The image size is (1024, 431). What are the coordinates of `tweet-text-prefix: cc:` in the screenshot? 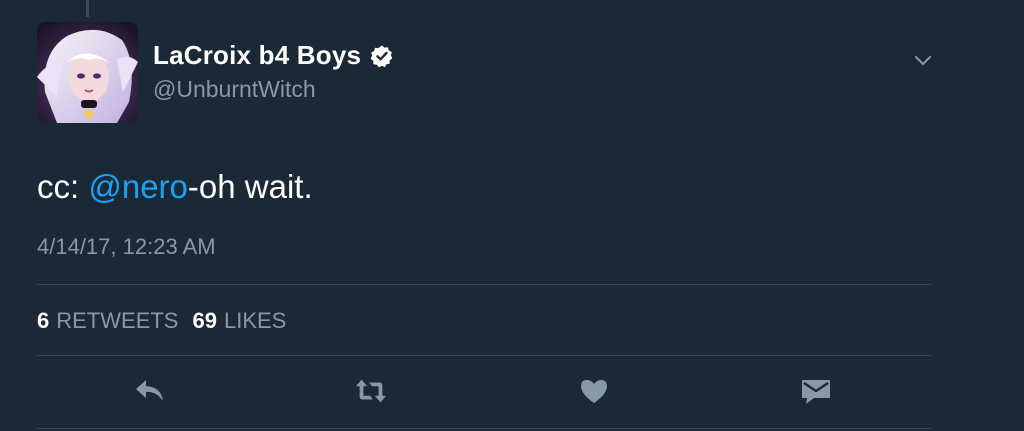 It's located at (63, 186).